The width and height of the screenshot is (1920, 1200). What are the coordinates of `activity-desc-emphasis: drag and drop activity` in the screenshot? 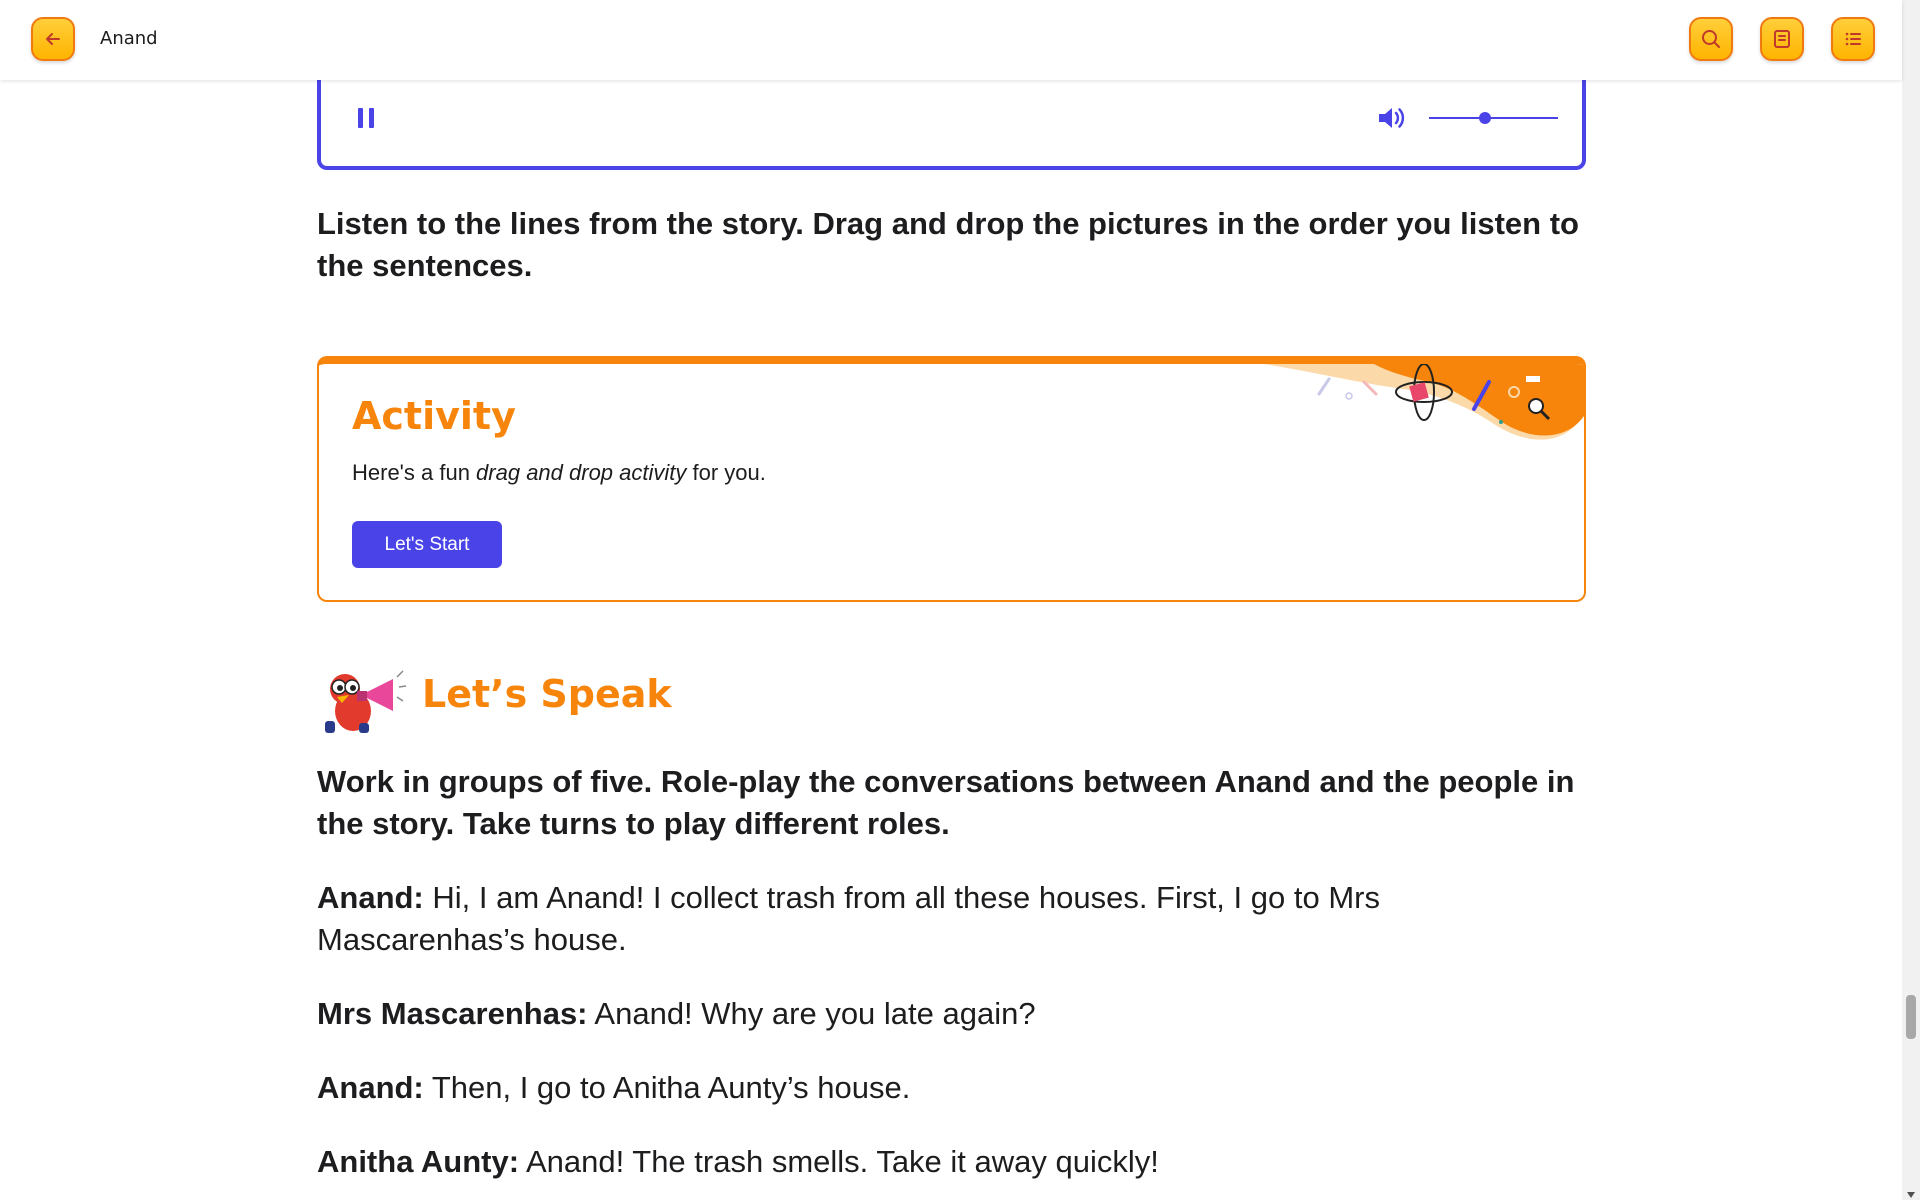 It's located at (581, 472).